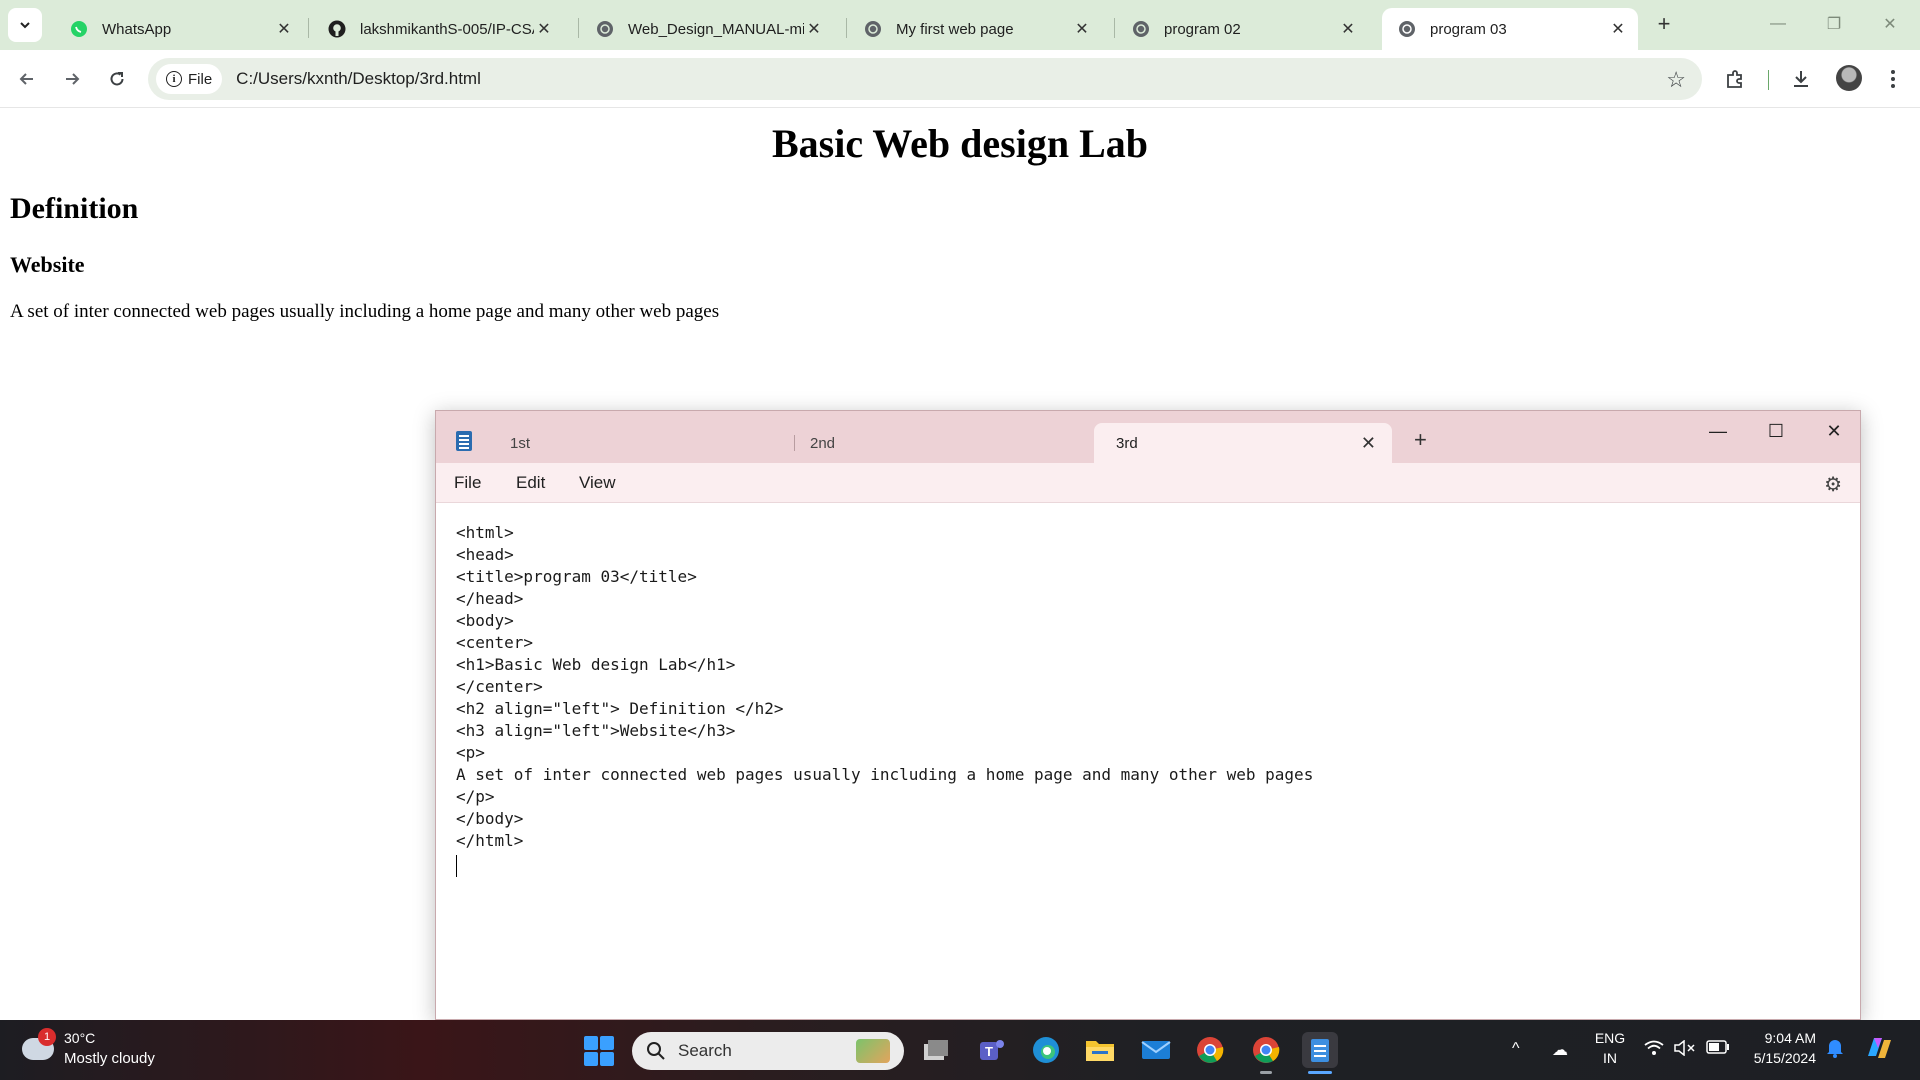  I want to click on edge-icon, so click(1046, 1050).